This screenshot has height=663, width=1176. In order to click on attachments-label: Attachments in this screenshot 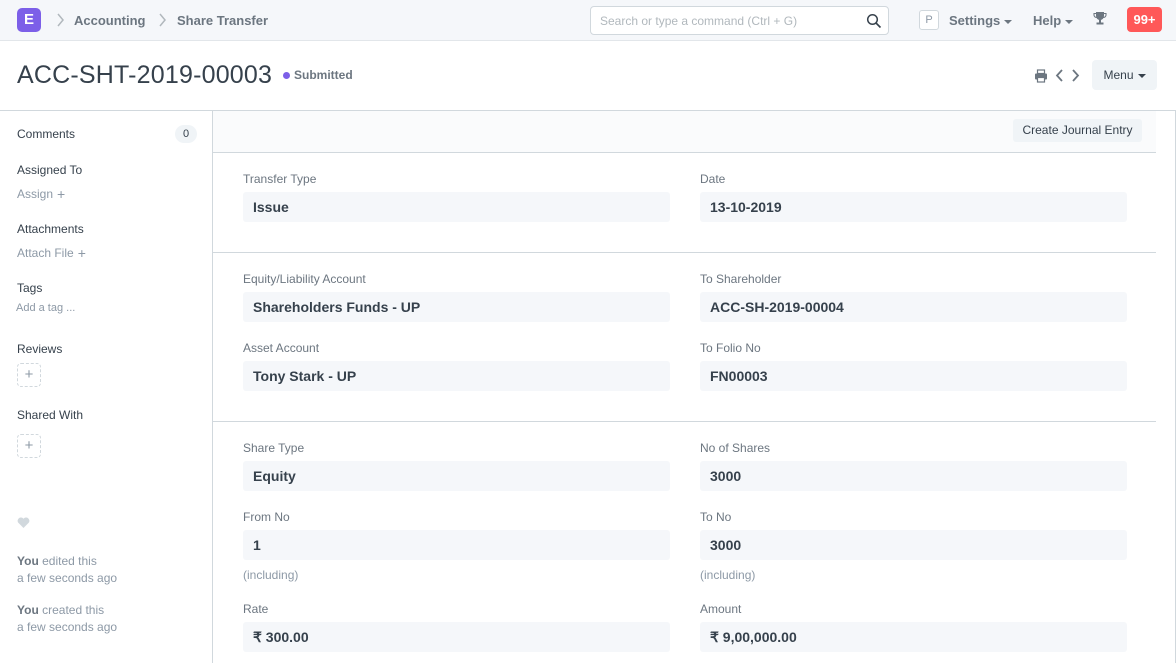, I will do `click(50, 229)`.